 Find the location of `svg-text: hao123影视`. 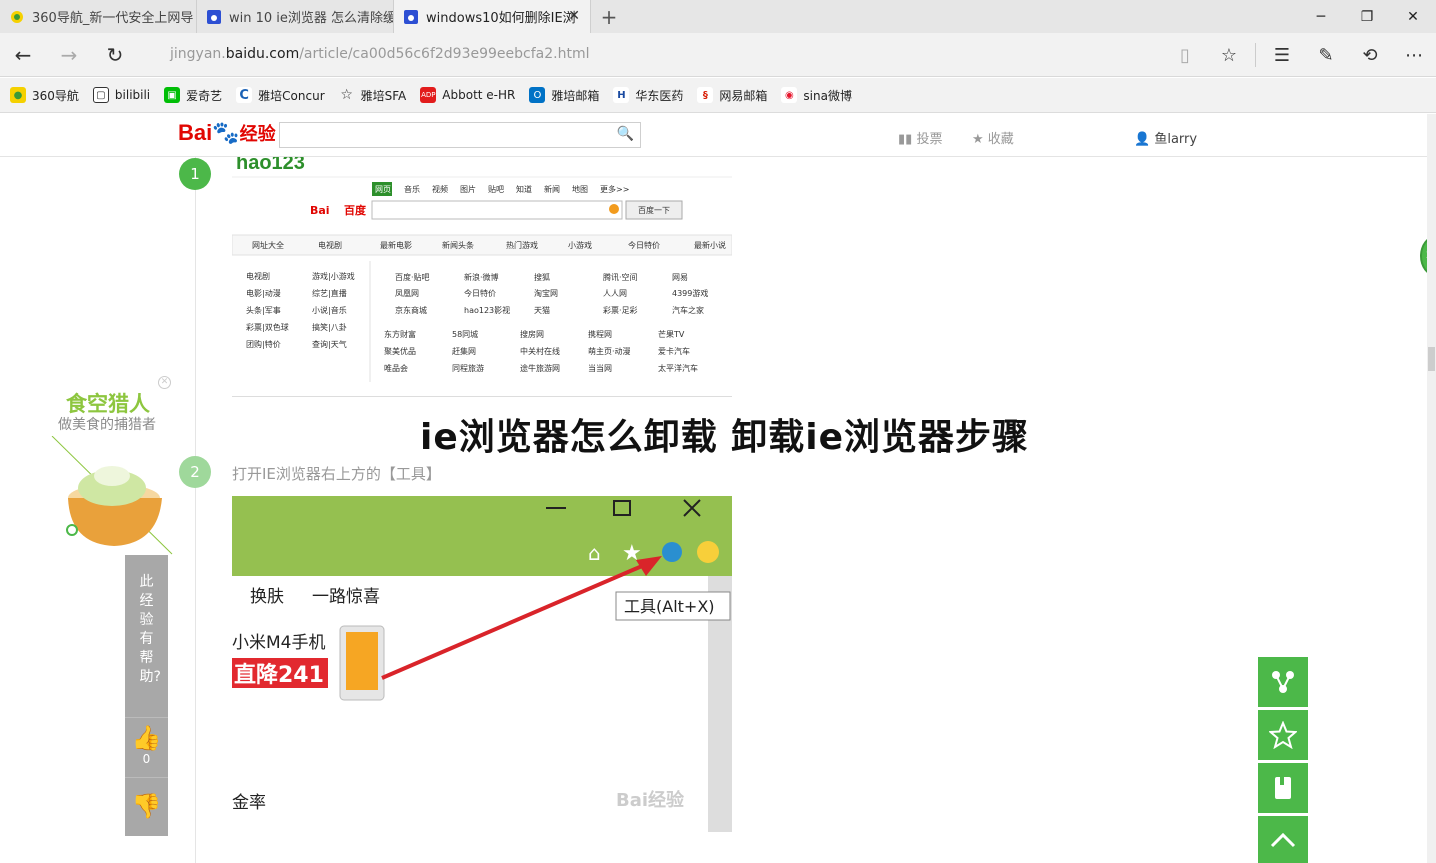

svg-text: hao123影视 is located at coordinates (487, 310).